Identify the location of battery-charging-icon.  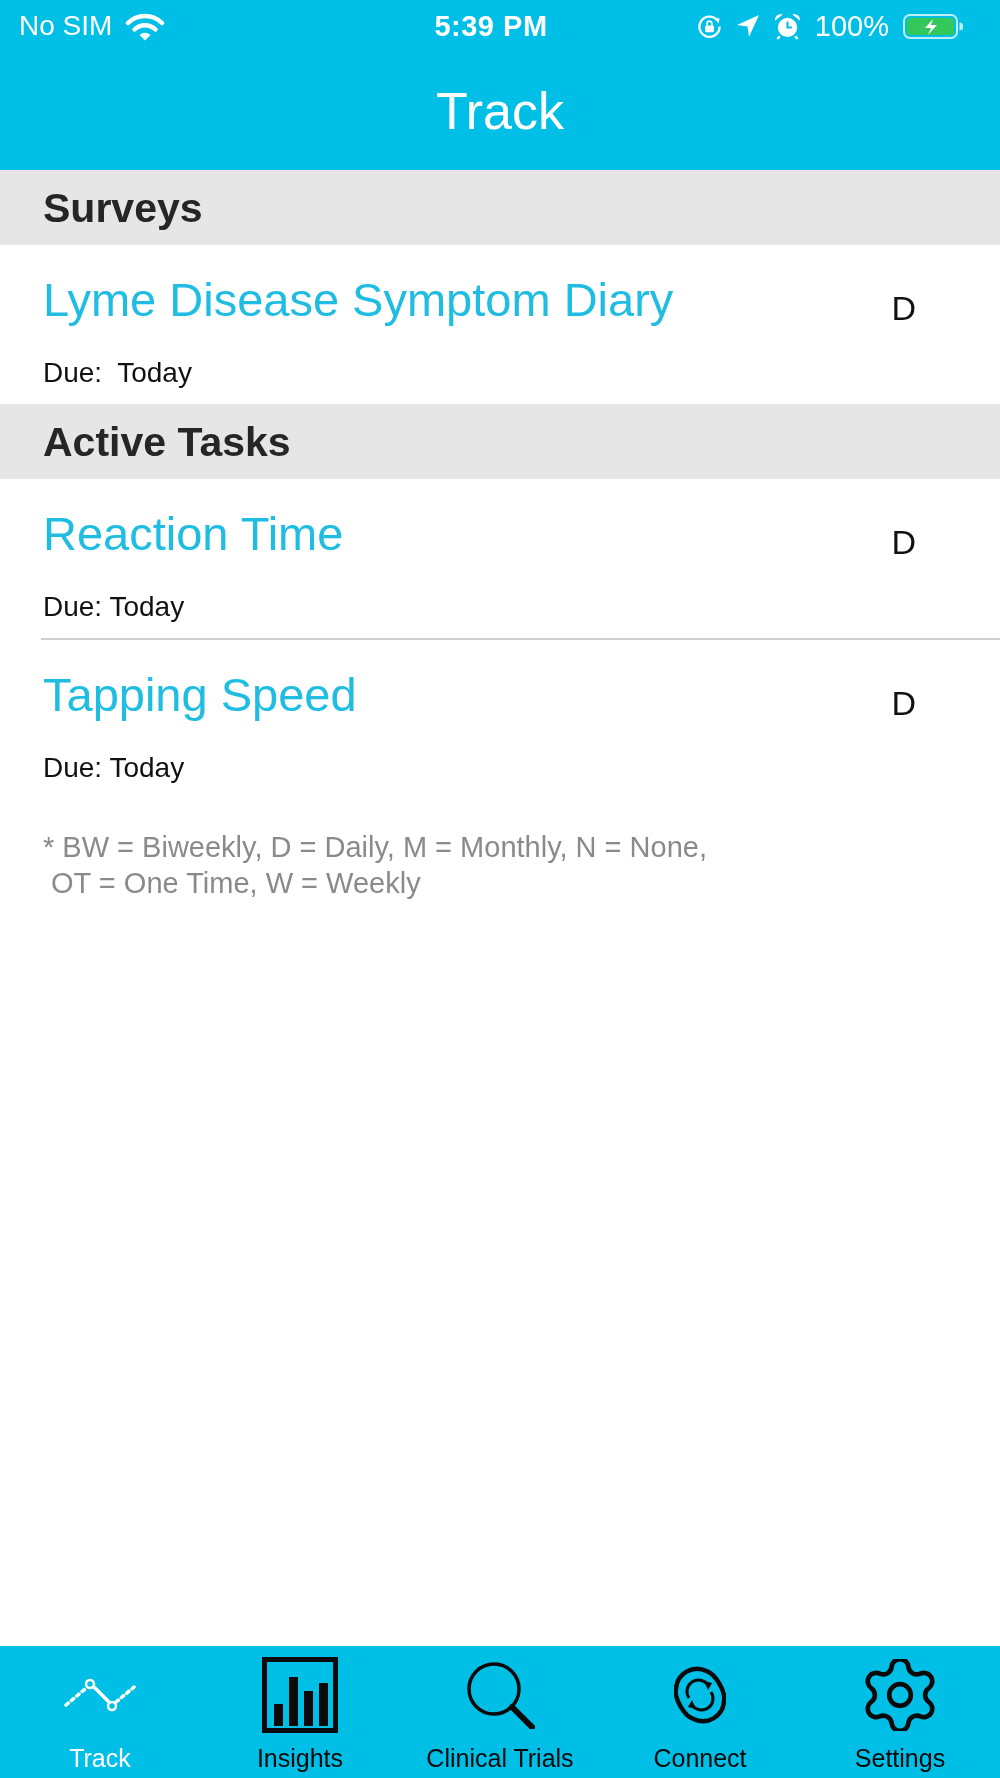
(933, 26).